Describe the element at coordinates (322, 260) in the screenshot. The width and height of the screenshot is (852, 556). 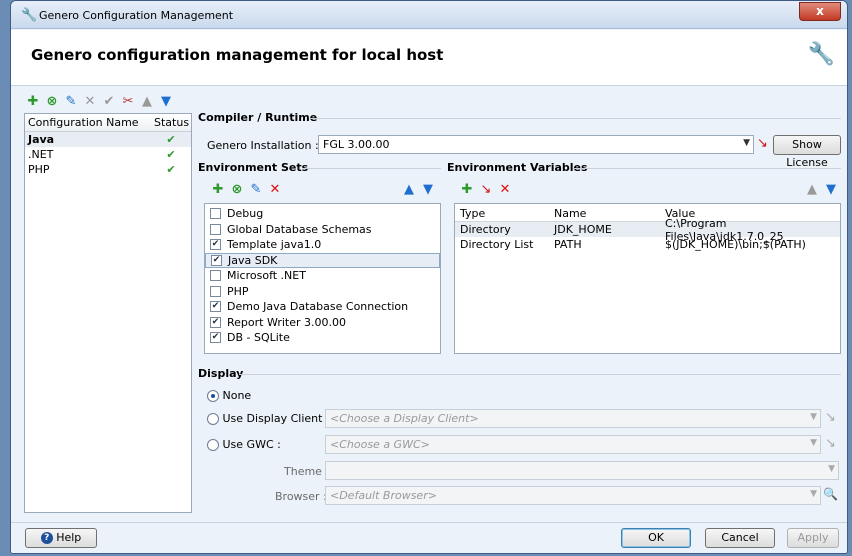
I see `environment-set-java-sdk: ✔ Java SDK` at that location.